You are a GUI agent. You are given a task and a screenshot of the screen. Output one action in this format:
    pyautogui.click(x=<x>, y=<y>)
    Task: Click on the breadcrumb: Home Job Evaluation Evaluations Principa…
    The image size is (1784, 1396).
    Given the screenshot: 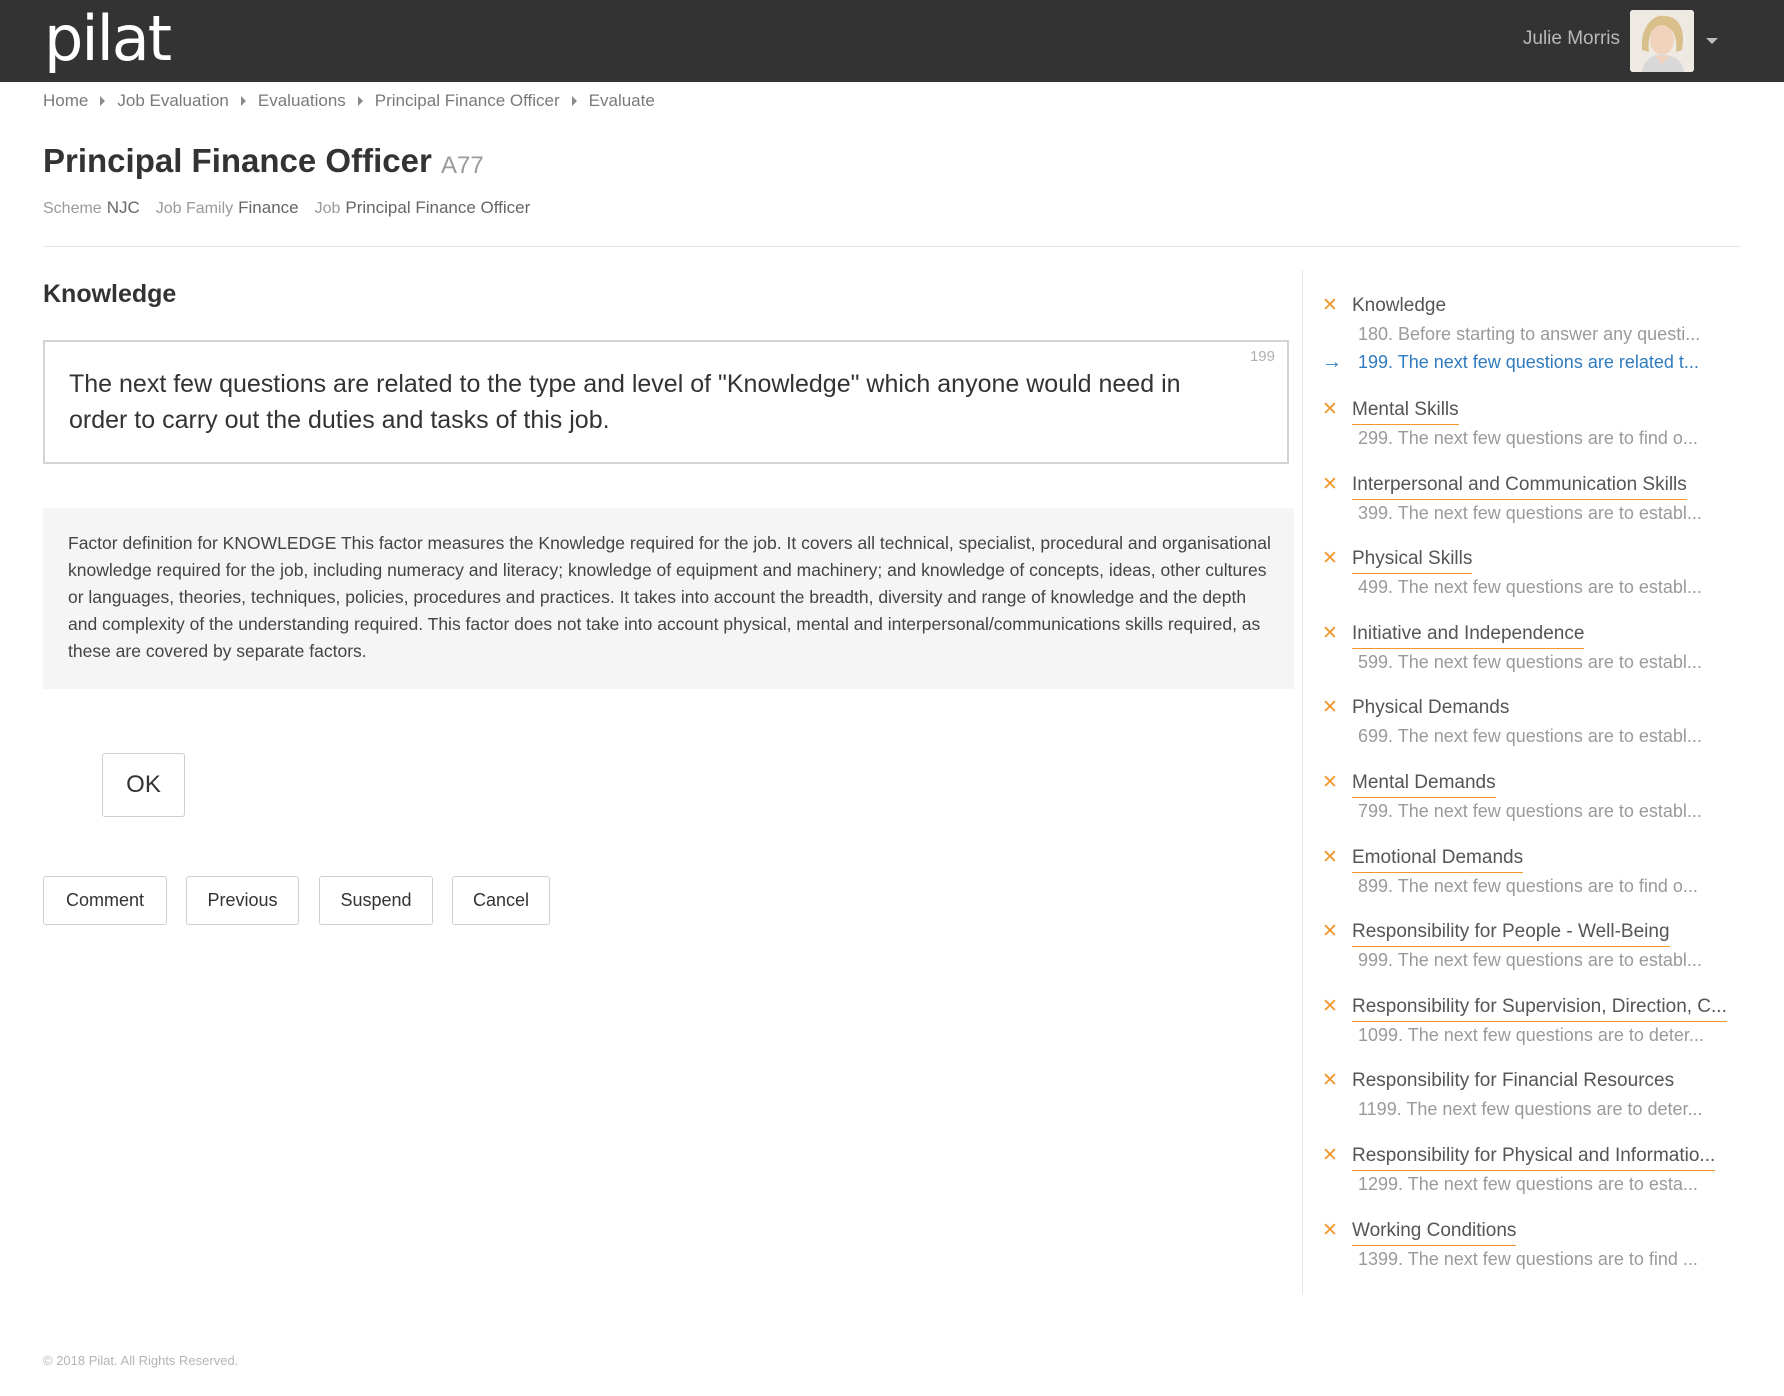 What is the action you would take?
    pyautogui.click(x=349, y=101)
    